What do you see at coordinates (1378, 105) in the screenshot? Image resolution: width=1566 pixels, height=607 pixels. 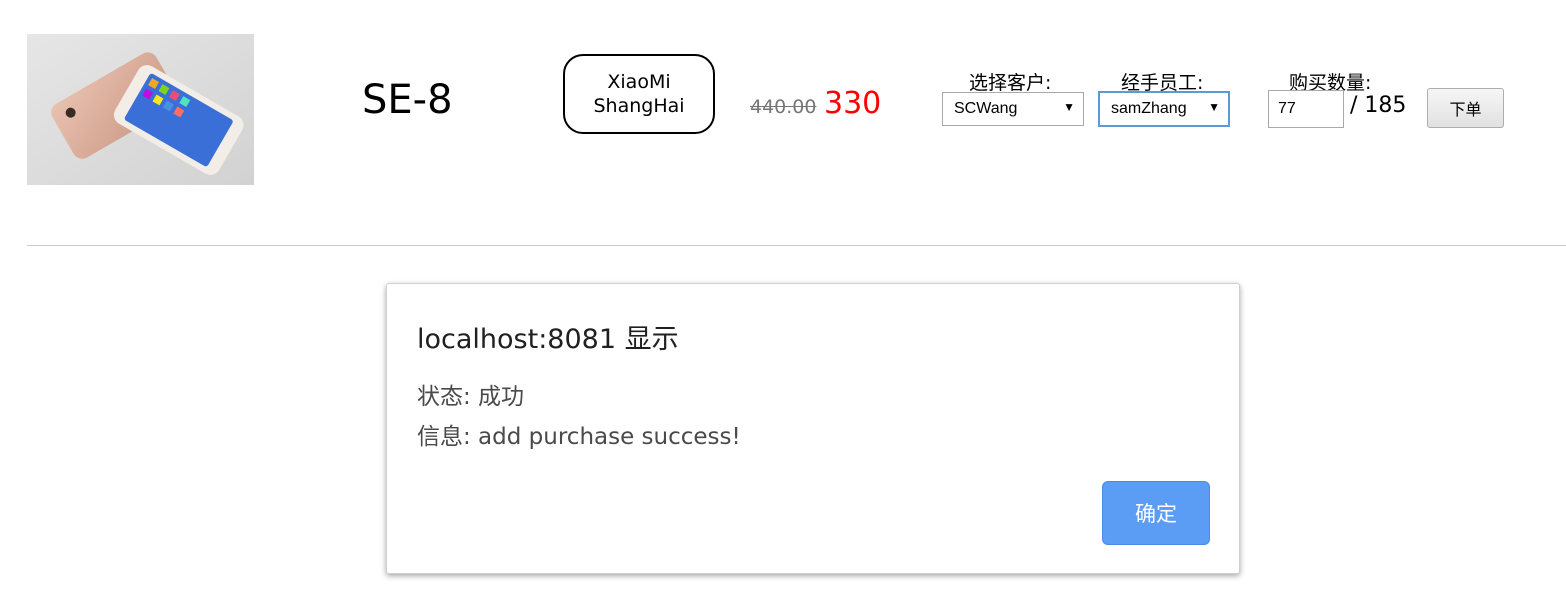 I see `stock-count: / 185` at bounding box center [1378, 105].